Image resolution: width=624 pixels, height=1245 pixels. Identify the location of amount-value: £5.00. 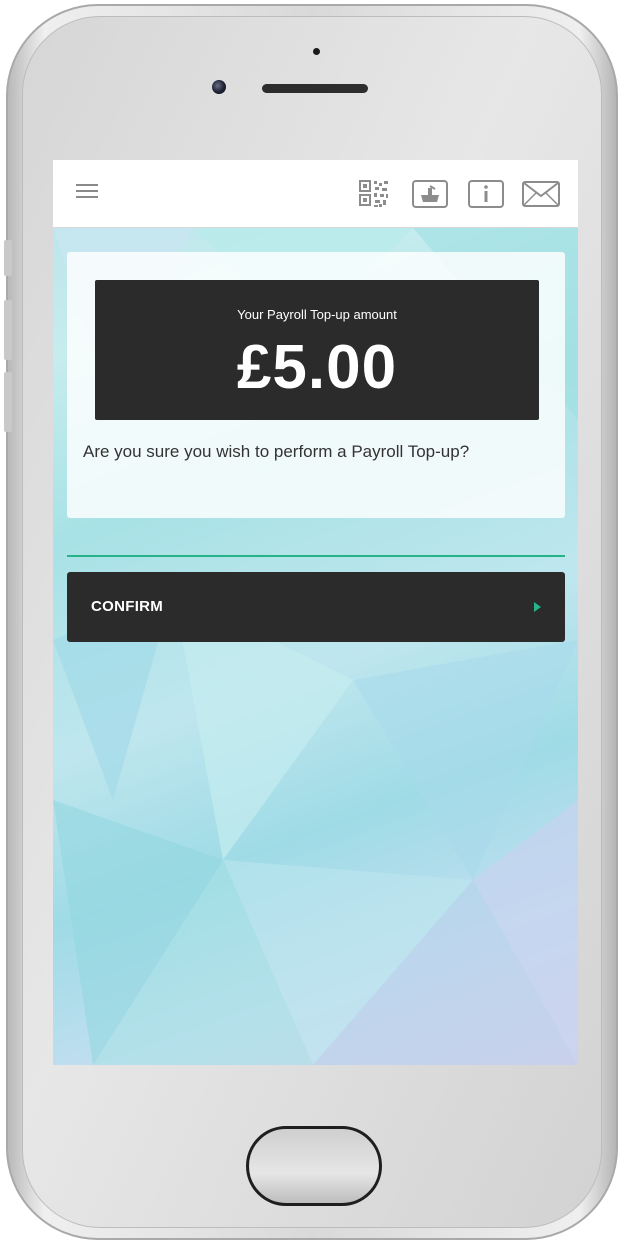
(317, 367).